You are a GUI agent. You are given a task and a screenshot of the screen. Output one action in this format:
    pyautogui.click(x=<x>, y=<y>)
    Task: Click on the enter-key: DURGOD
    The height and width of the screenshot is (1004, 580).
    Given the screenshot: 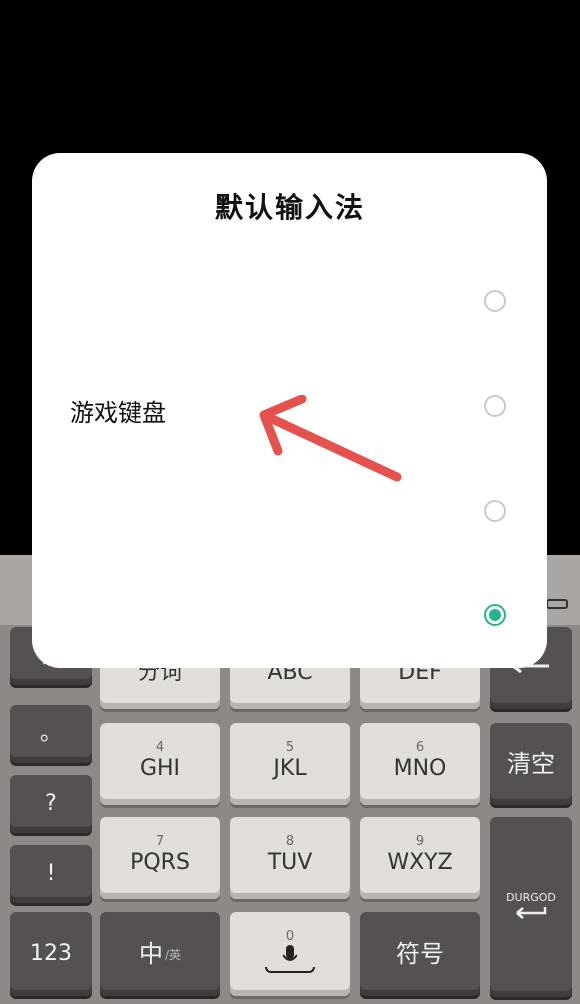 What is the action you would take?
    pyautogui.click(x=531, y=907)
    